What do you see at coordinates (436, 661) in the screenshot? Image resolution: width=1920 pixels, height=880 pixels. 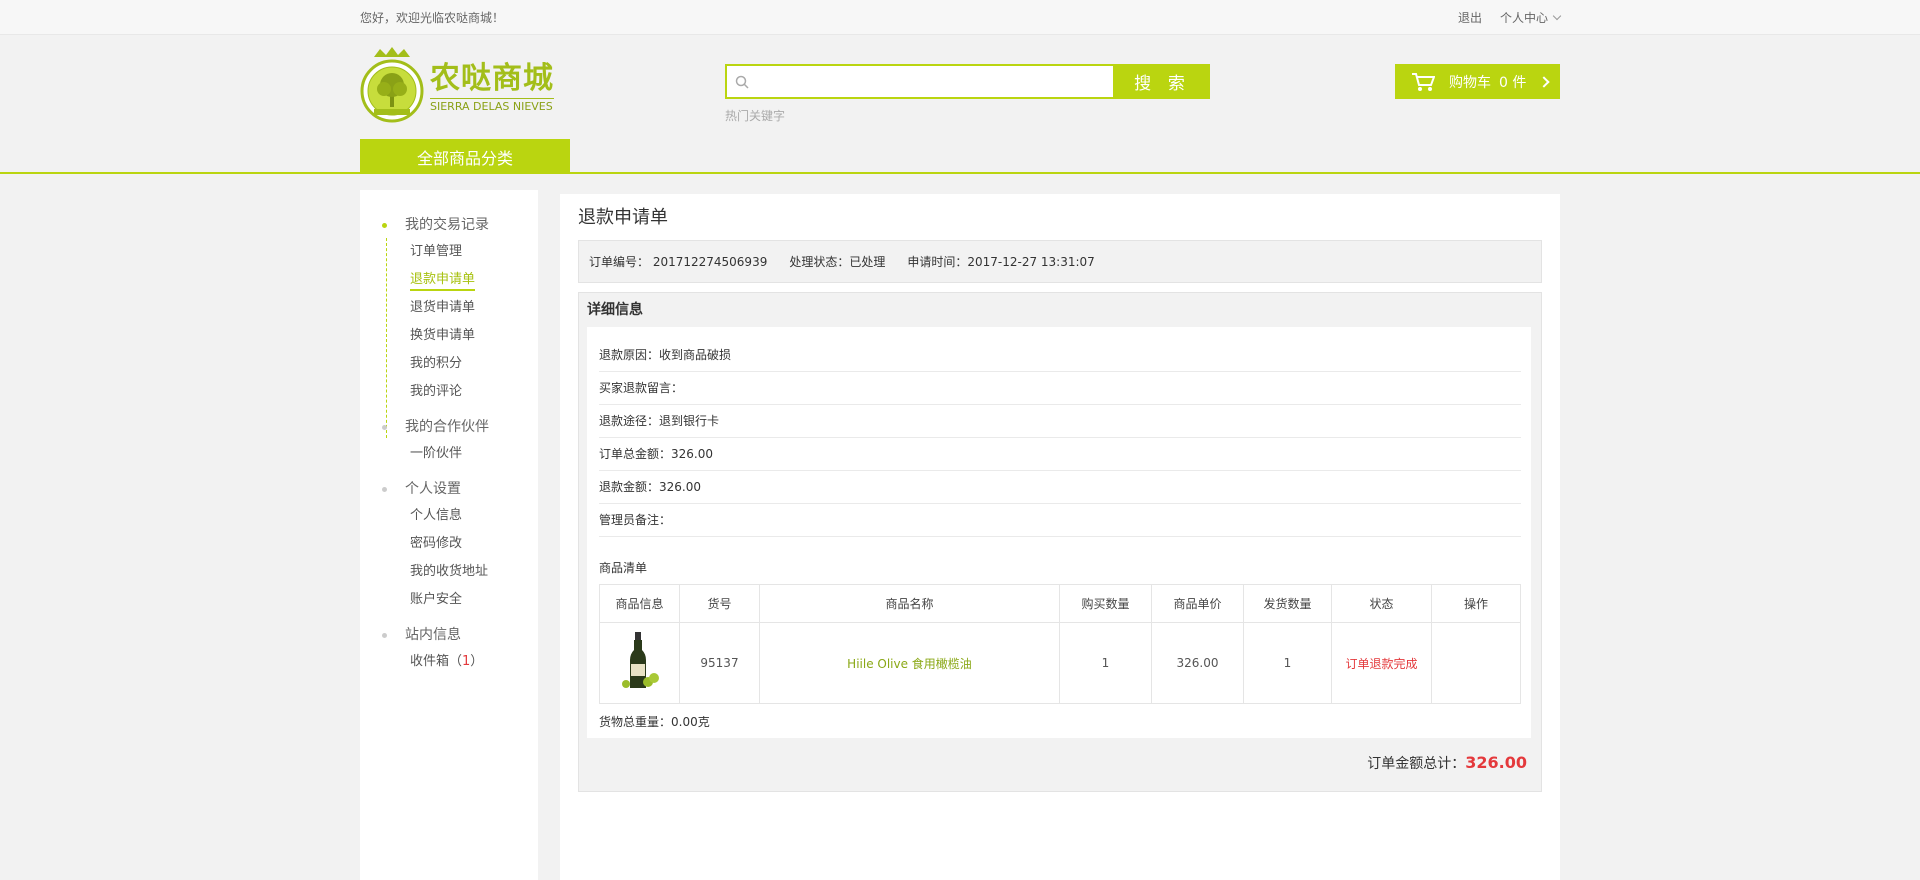 I see `inbox-label: 收件箱（` at bounding box center [436, 661].